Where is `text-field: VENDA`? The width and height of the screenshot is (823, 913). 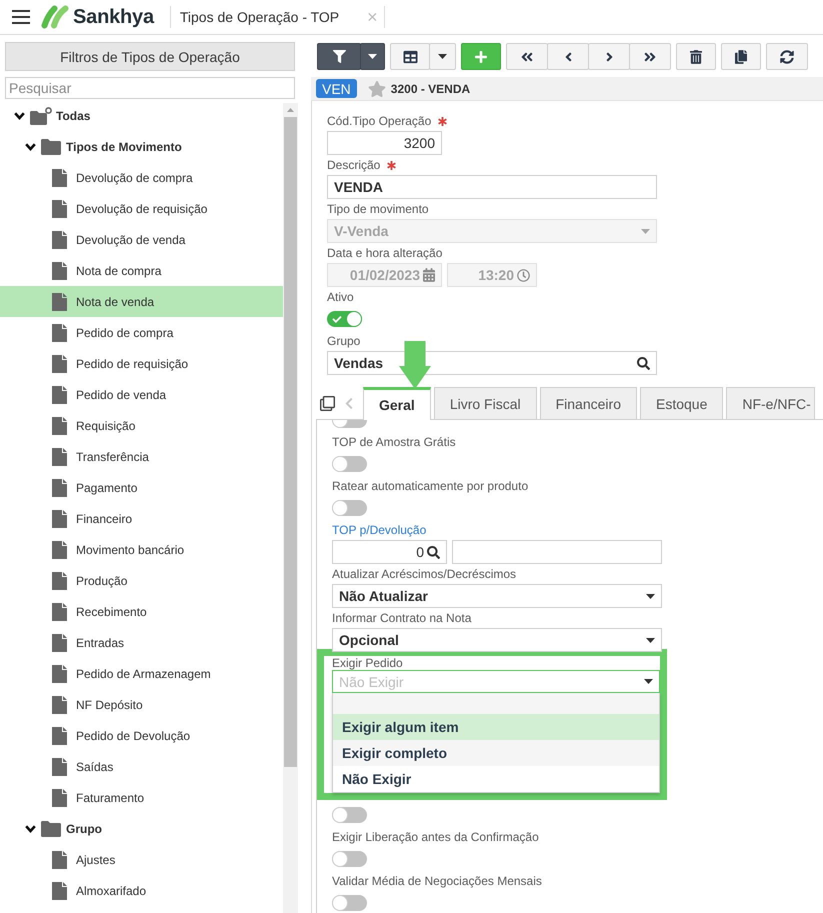
text-field: VENDA is located at coordinates (492, 187).